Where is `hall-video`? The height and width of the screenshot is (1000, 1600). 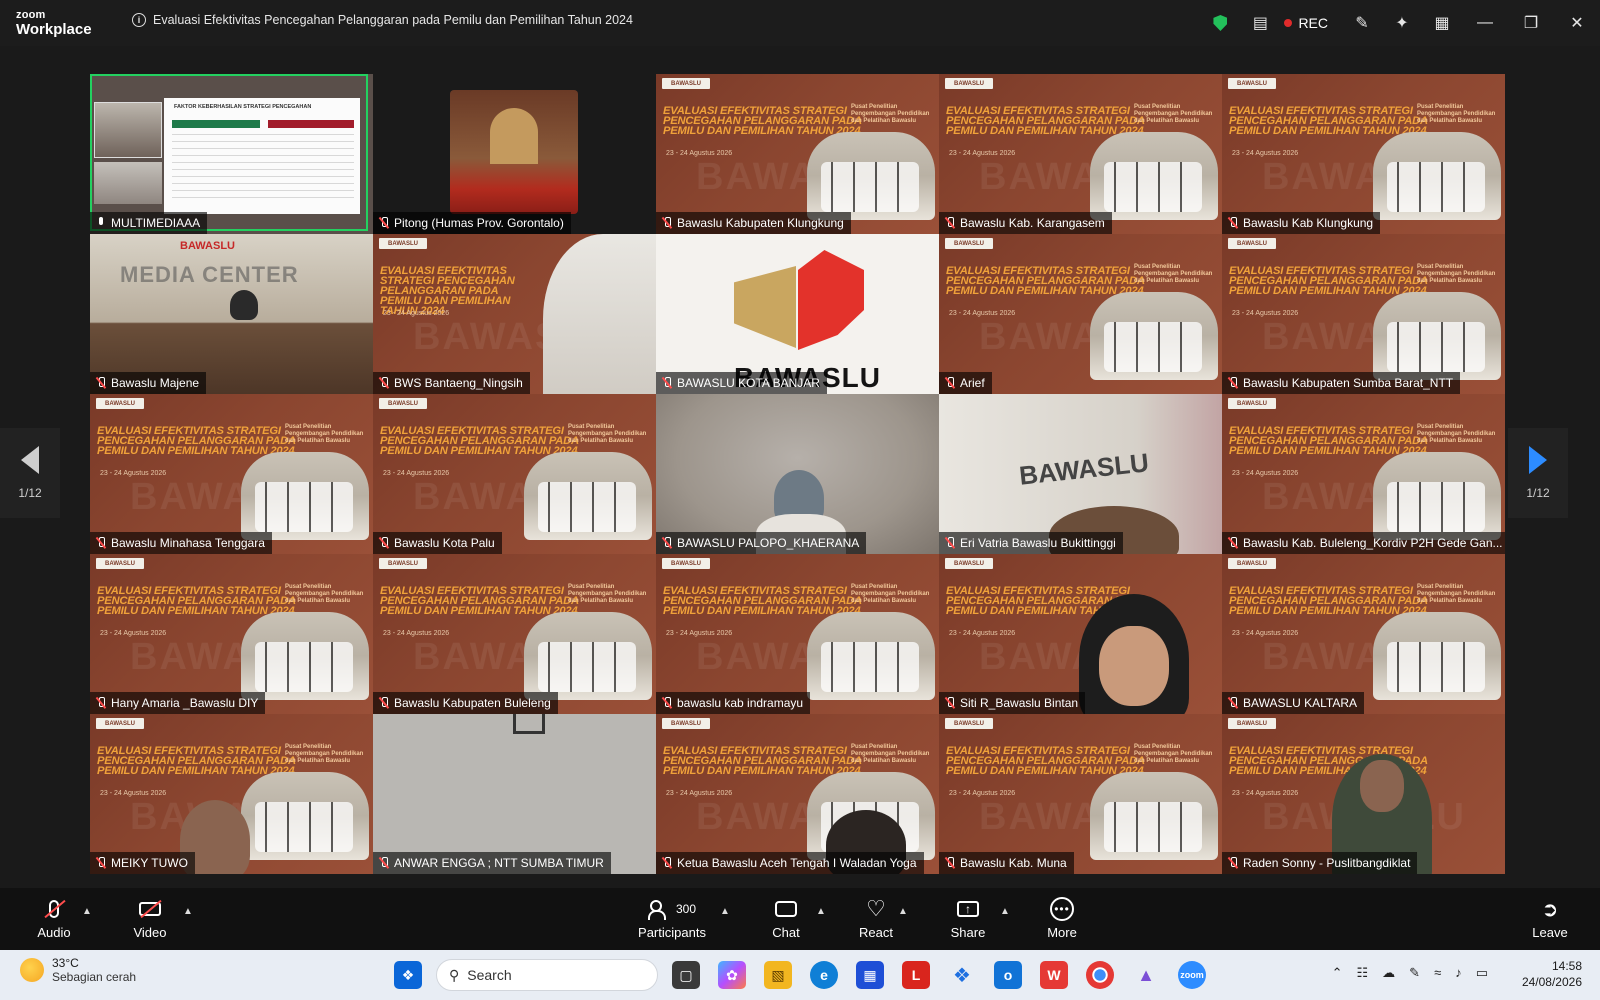
hall-video is located at coordinates (514, 152).